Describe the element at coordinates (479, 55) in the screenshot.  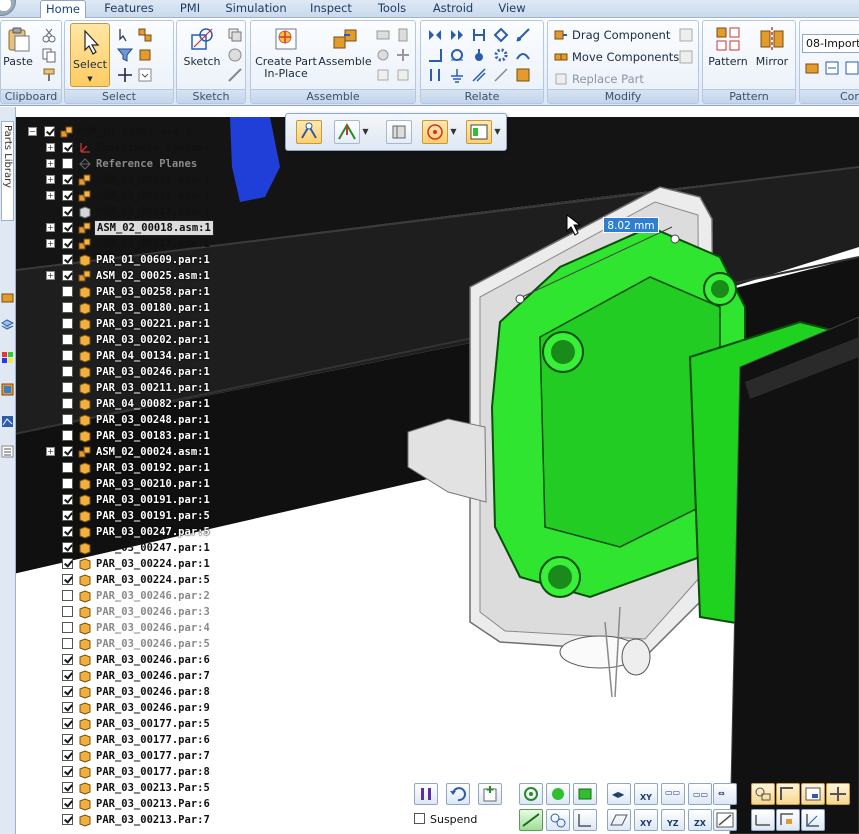
I see `cam-icon` at that location.